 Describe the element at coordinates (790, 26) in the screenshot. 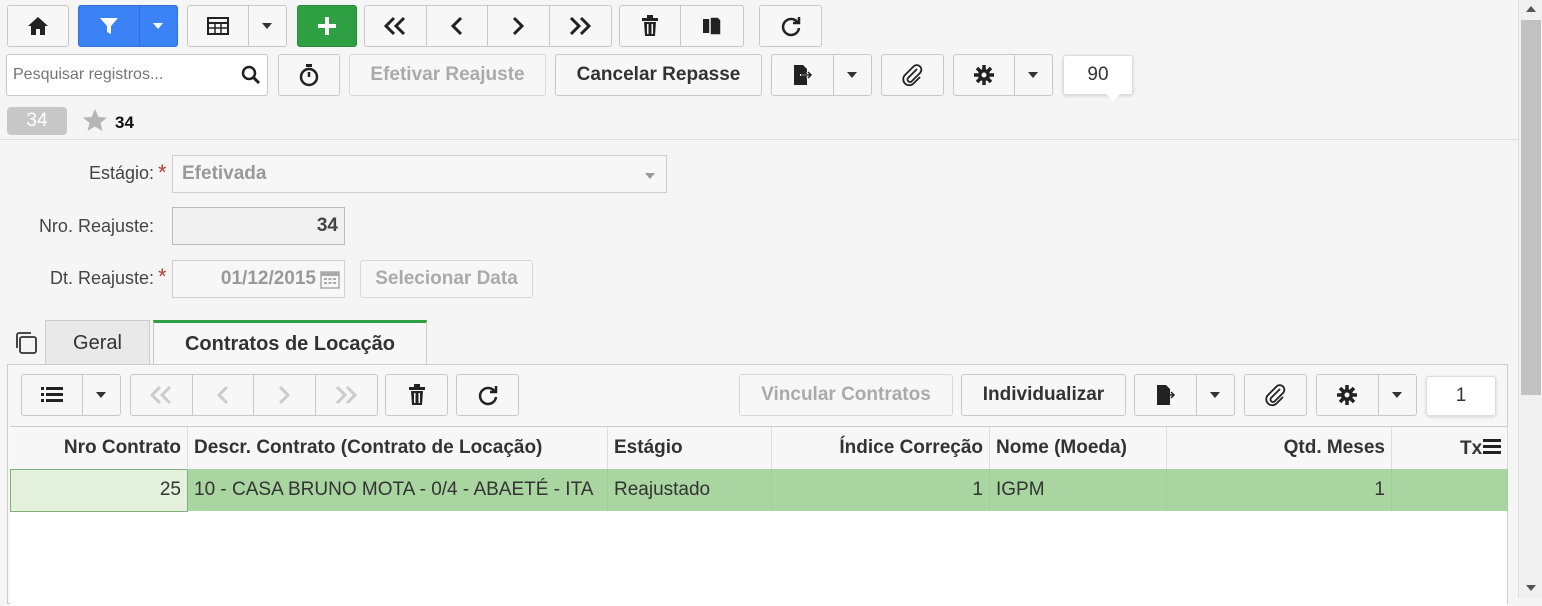

I see `refresh-button` at that location.